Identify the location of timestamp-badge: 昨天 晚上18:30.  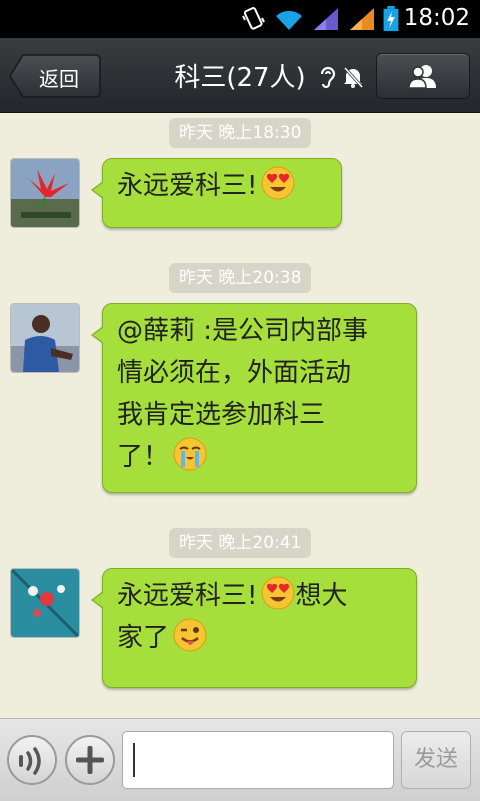
(240, 133).